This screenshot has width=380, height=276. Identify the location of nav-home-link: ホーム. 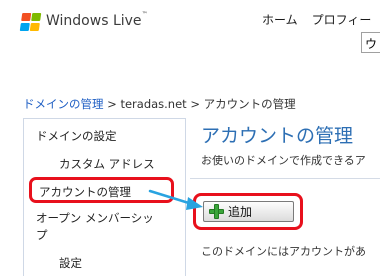
(280, 19).